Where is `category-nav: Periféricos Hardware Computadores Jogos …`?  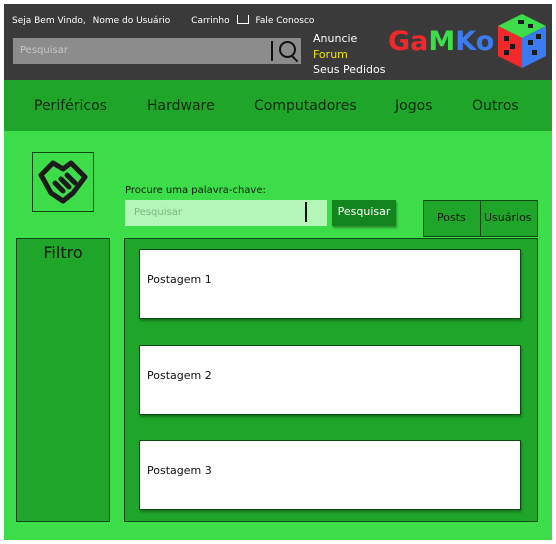
category-nav: Periféricos Hardware Computadores Jogos … is located at coordinates (278, 105).